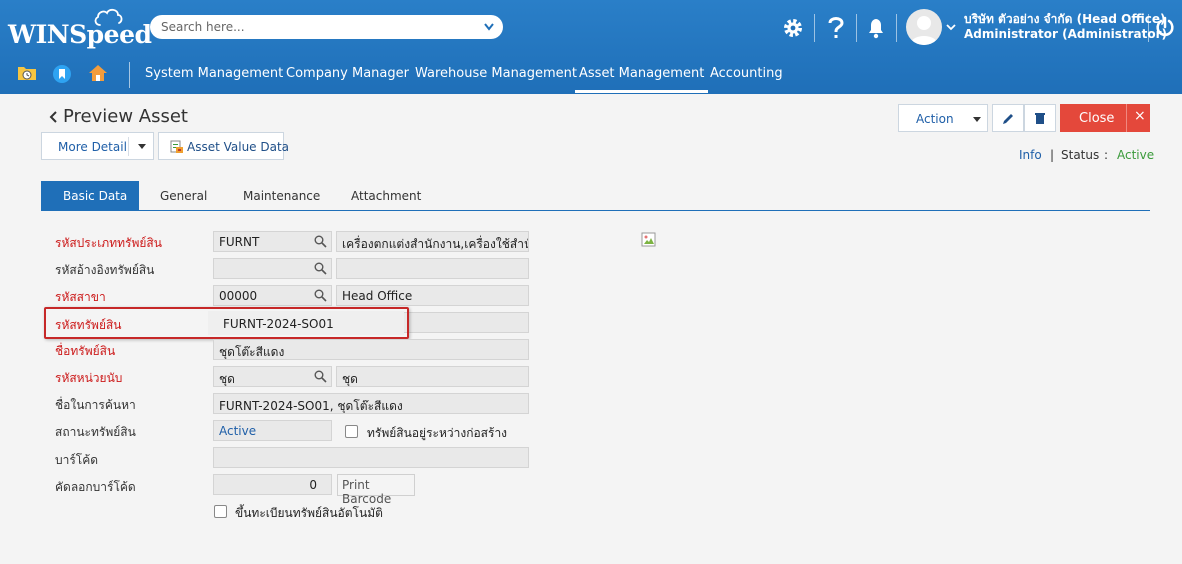 The image size is (1182, 564). I want to click on folder-clock-icon, so click(27, 73).